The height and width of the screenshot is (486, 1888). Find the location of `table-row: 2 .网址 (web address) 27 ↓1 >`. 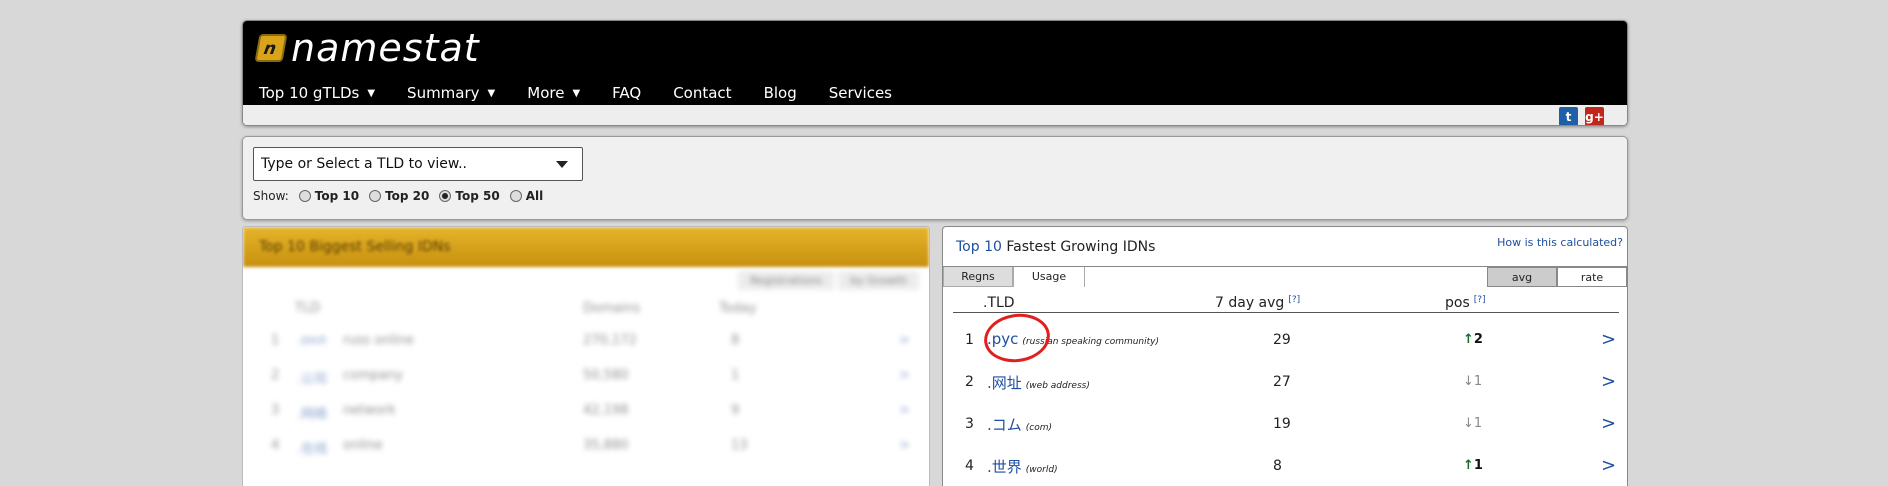

table-row: 2 .网址 (web address) 27 ↓1 > is located at coordinates (1286, 382).